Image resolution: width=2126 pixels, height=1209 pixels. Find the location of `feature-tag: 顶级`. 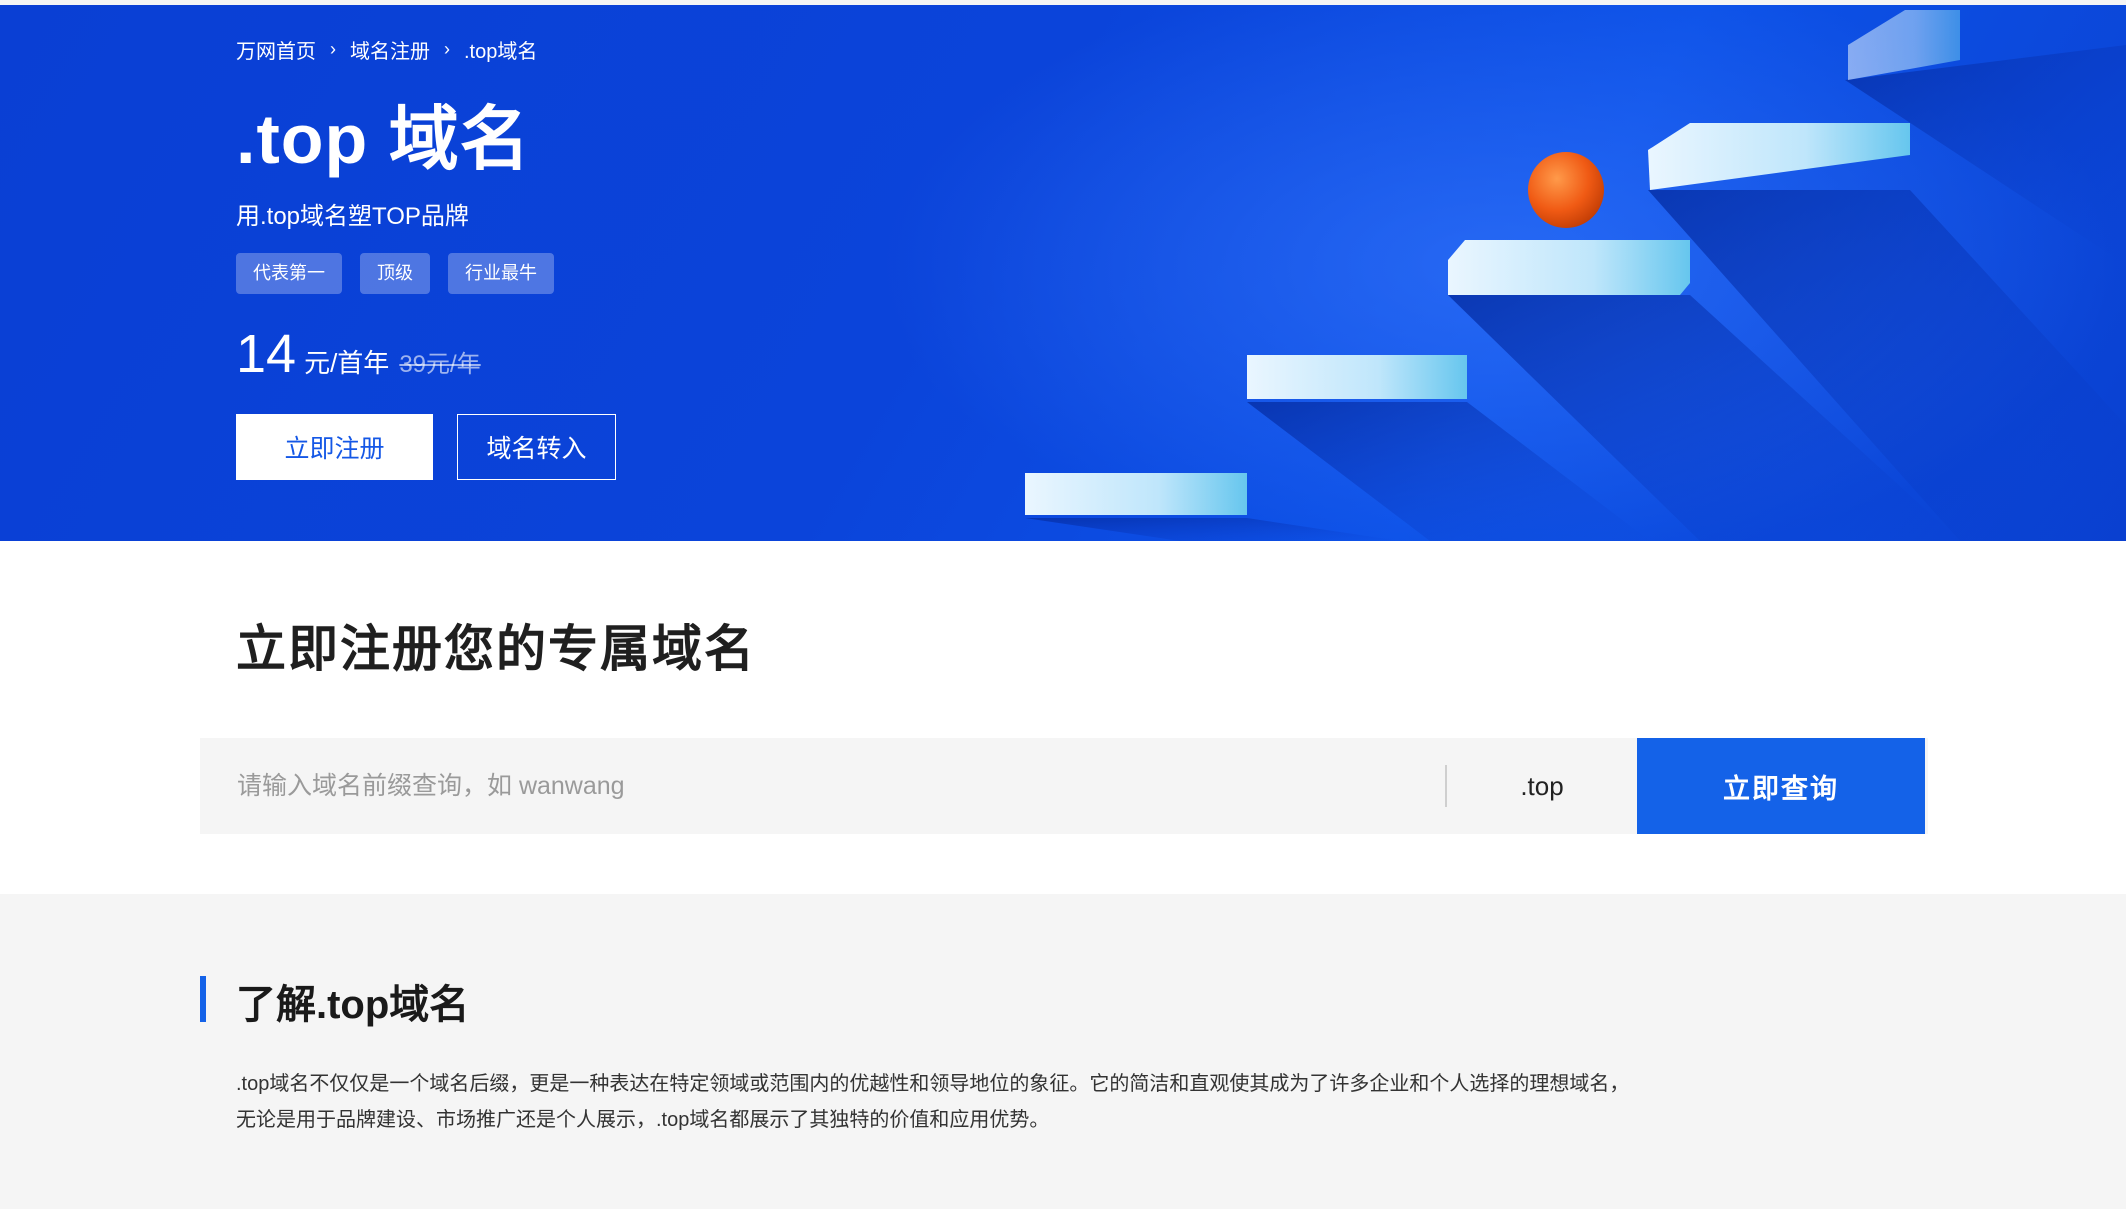

feature-tag: 顶级 is located at coordinates (395, 273).